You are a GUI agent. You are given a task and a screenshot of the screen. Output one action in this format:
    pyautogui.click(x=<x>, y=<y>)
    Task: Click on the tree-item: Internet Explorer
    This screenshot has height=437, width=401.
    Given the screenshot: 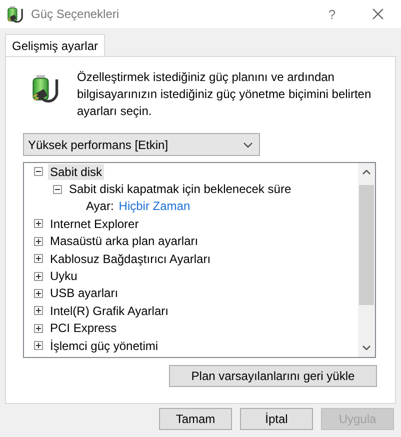 What is the action you would take?
    pyautogui.click(x=94, y=224)
    